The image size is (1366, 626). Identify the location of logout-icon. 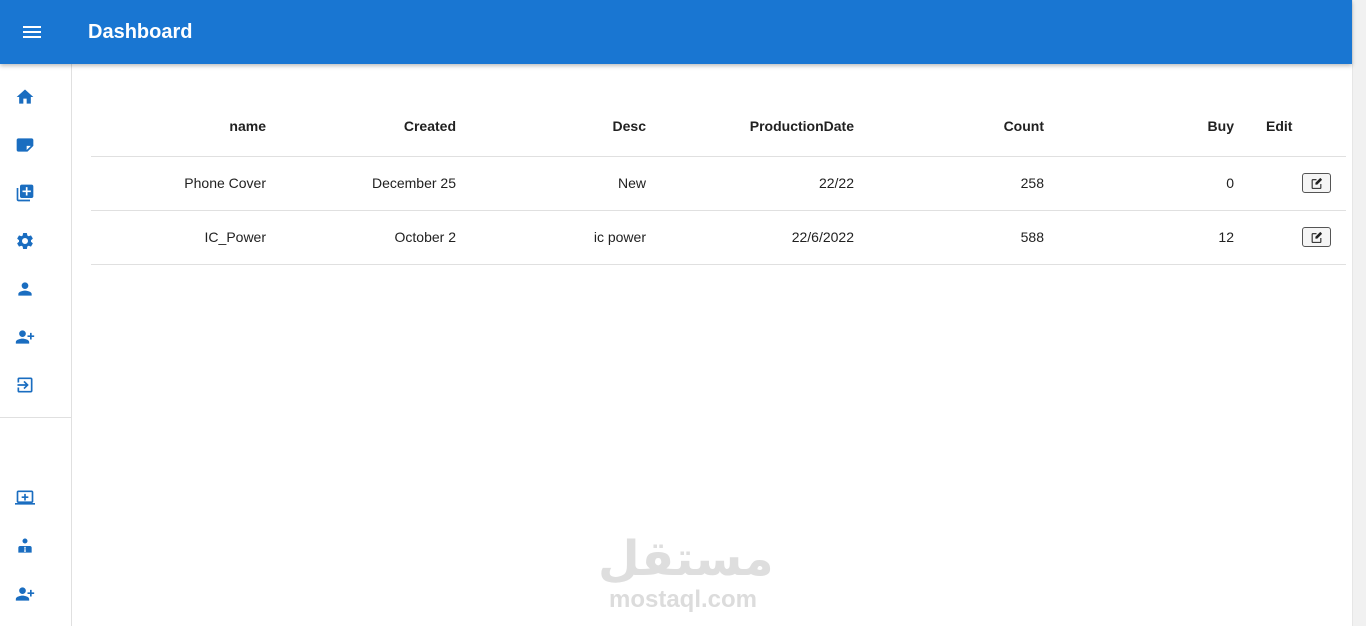
(25, 385).